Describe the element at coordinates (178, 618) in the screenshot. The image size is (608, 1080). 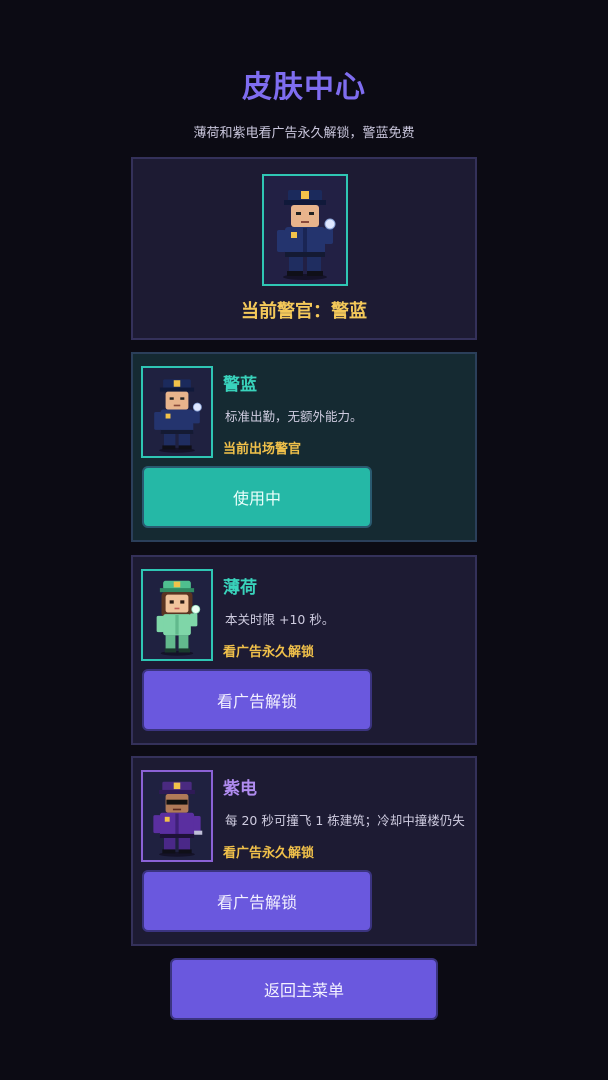
I see `police-mint-portrait-icon` at that location.